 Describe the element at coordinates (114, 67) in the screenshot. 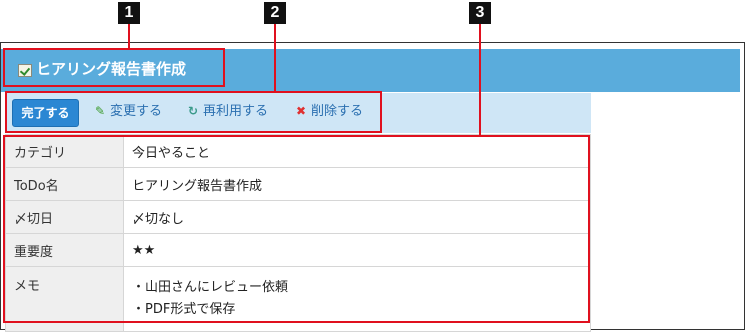

I see `highlight-box-title` at that location.